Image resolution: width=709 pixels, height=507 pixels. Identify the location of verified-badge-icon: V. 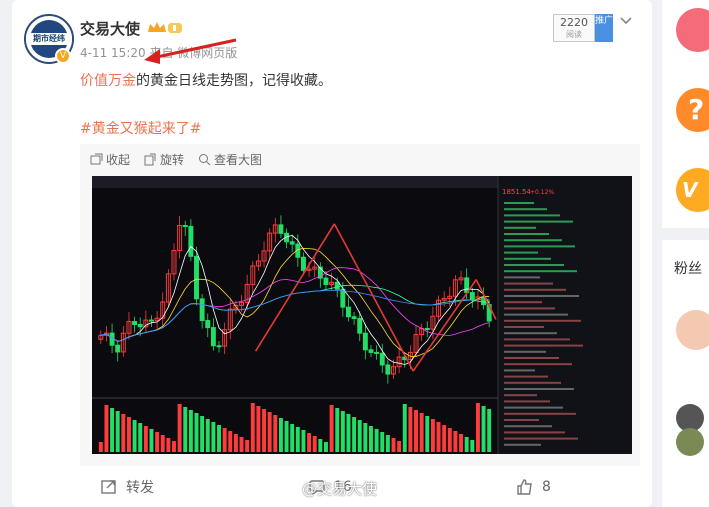
(63, 56).